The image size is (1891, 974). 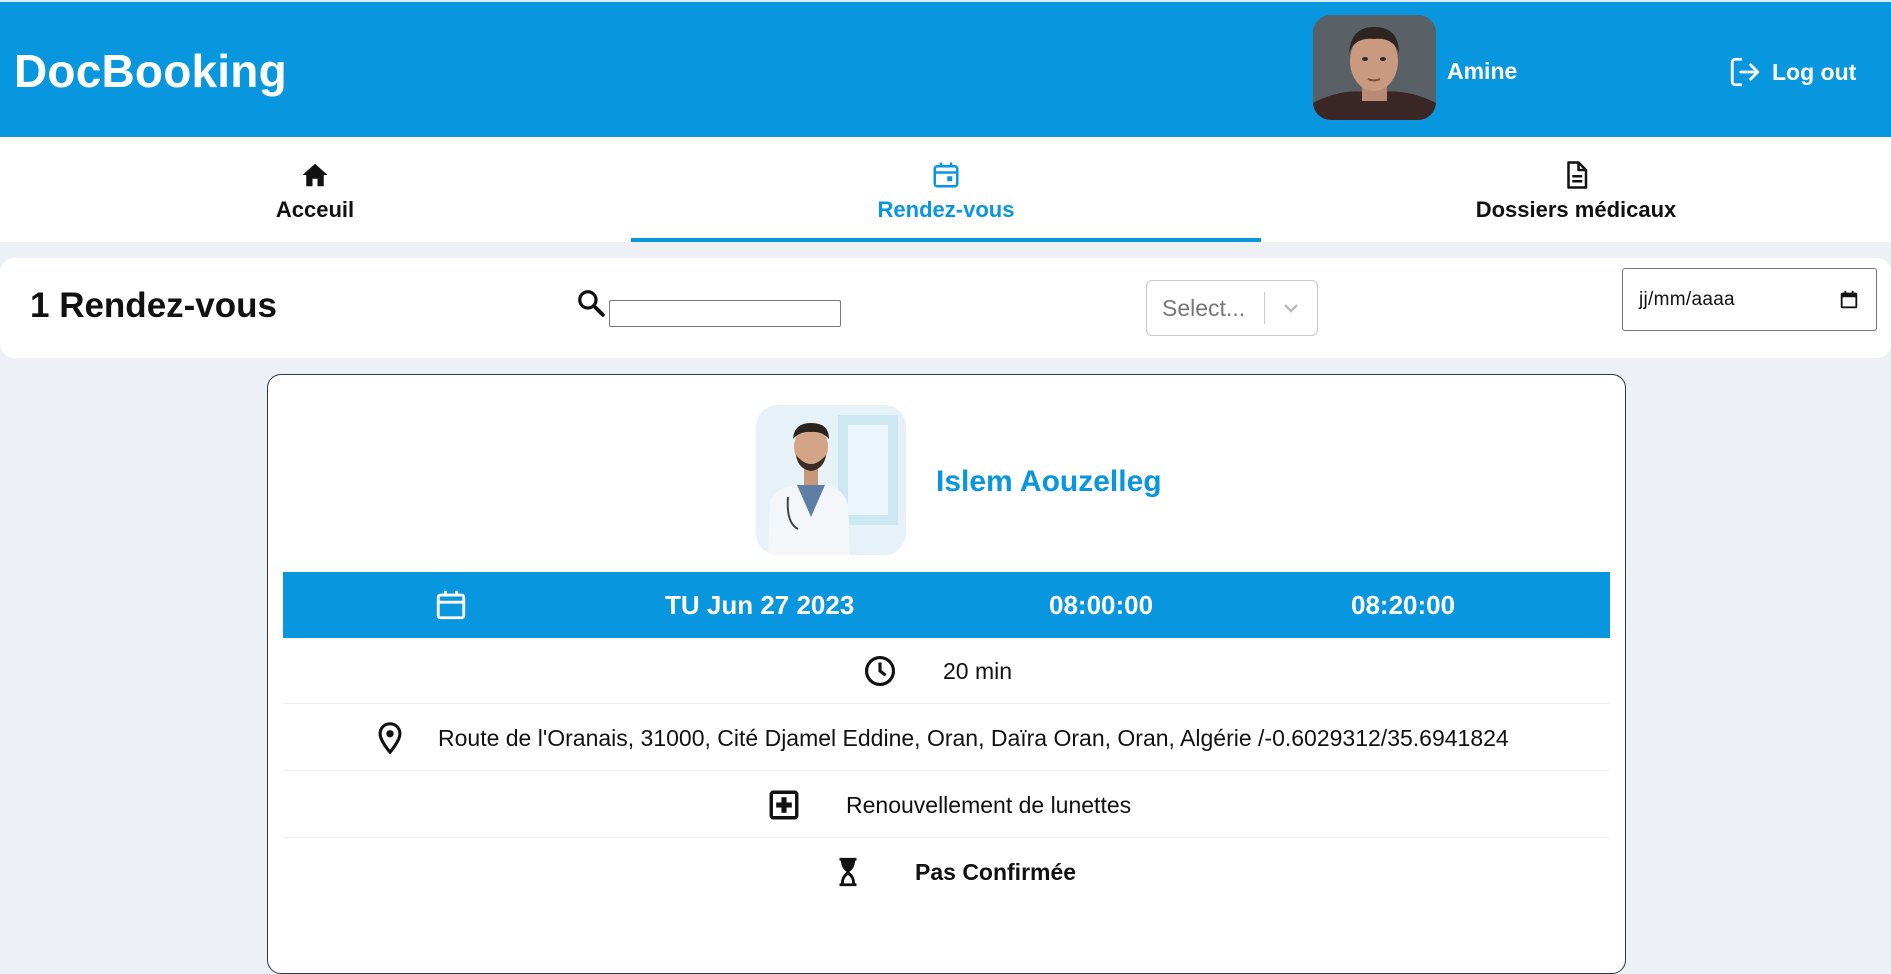 What do you see at coordinates (1849, 300) in the screenshot?
I see `date-picker-icon` at bounding box center [1849, 300].